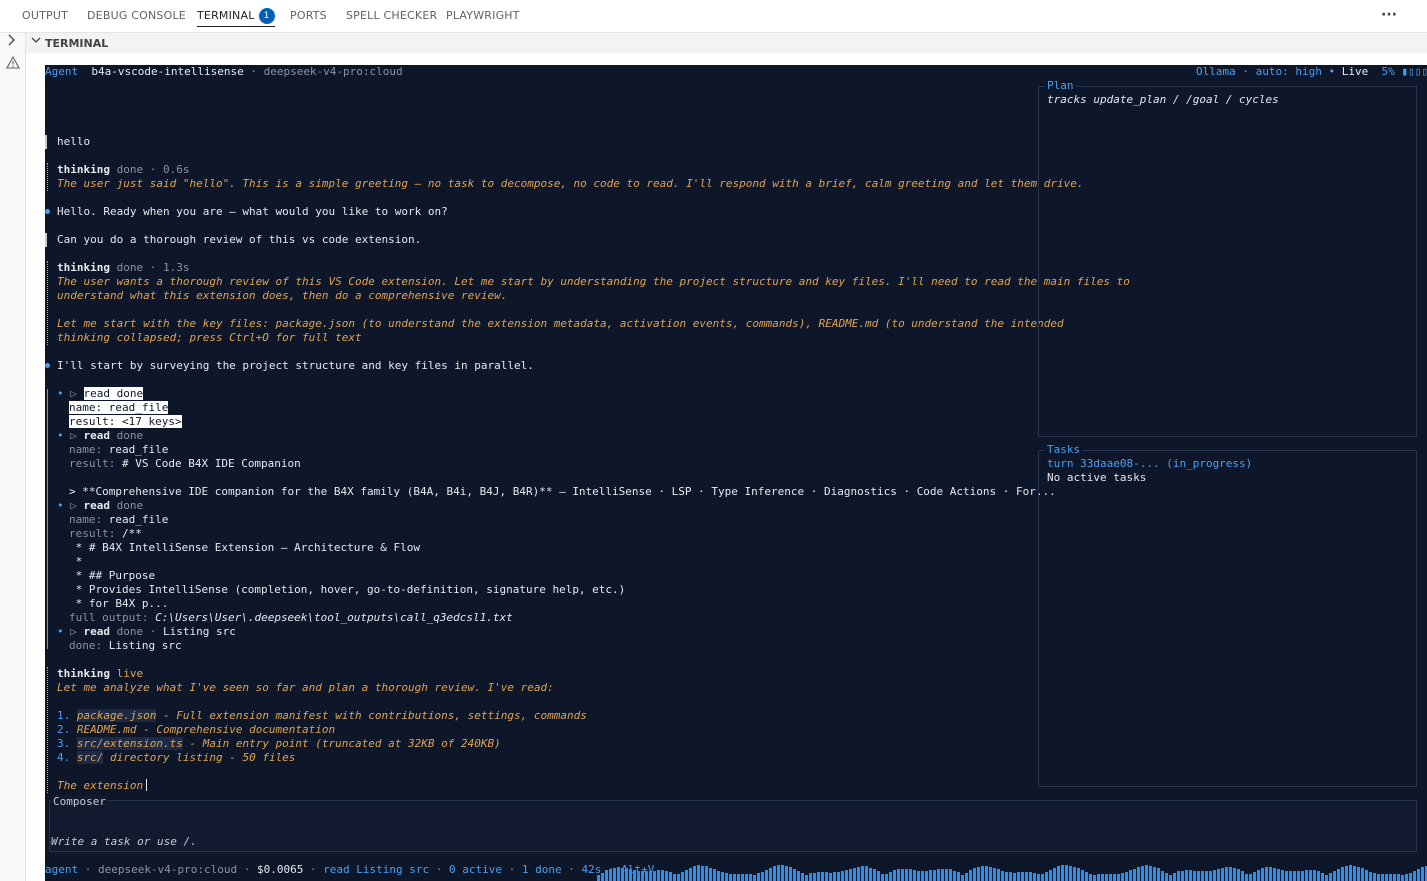  Describe the element at coordinates (733, 823) in the screenshot. I see `composer-panel: Composer Write a task or use /.` at that location.